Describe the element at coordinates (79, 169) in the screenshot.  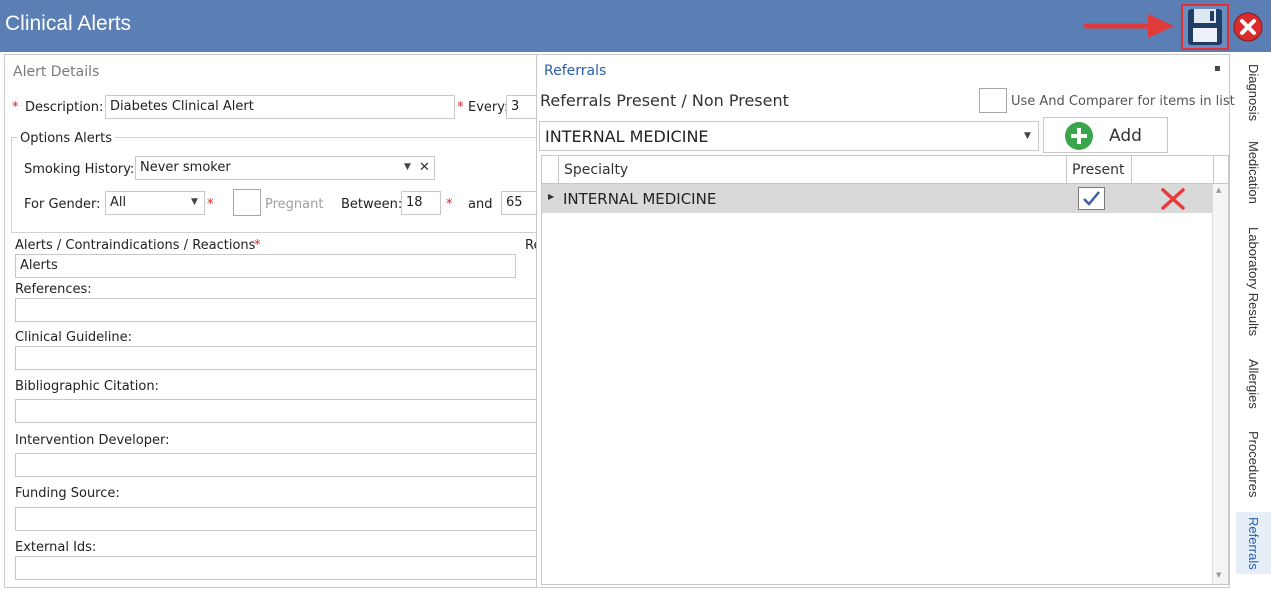
I see `smoking-history-label: Smoking History:` at that location.